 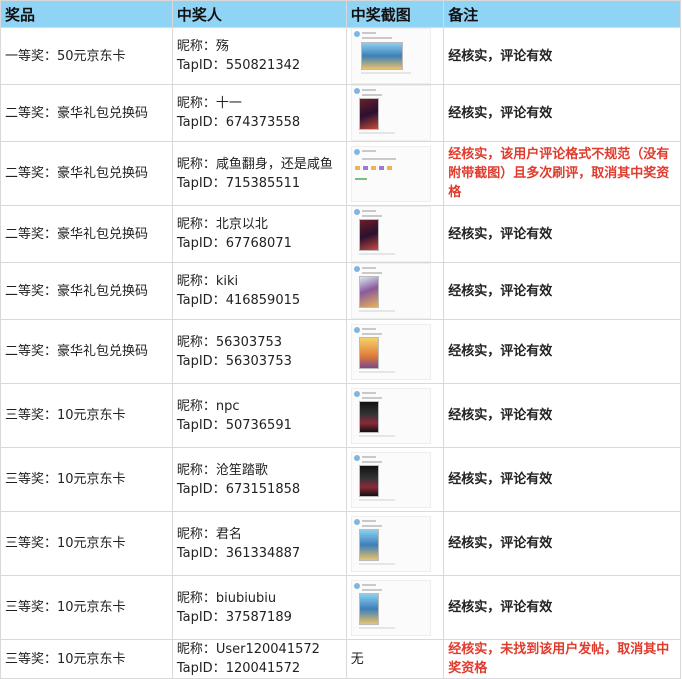 I want to click on header-prize: 奖品, so click(x=86, y=14).